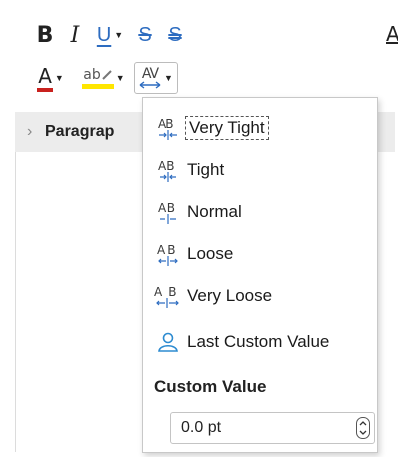 The height and width of the screenshot is (457, 398). Describe the element at coordinates (145, 35) in the screenshot. I see `strikethrough-button: S` at that location.